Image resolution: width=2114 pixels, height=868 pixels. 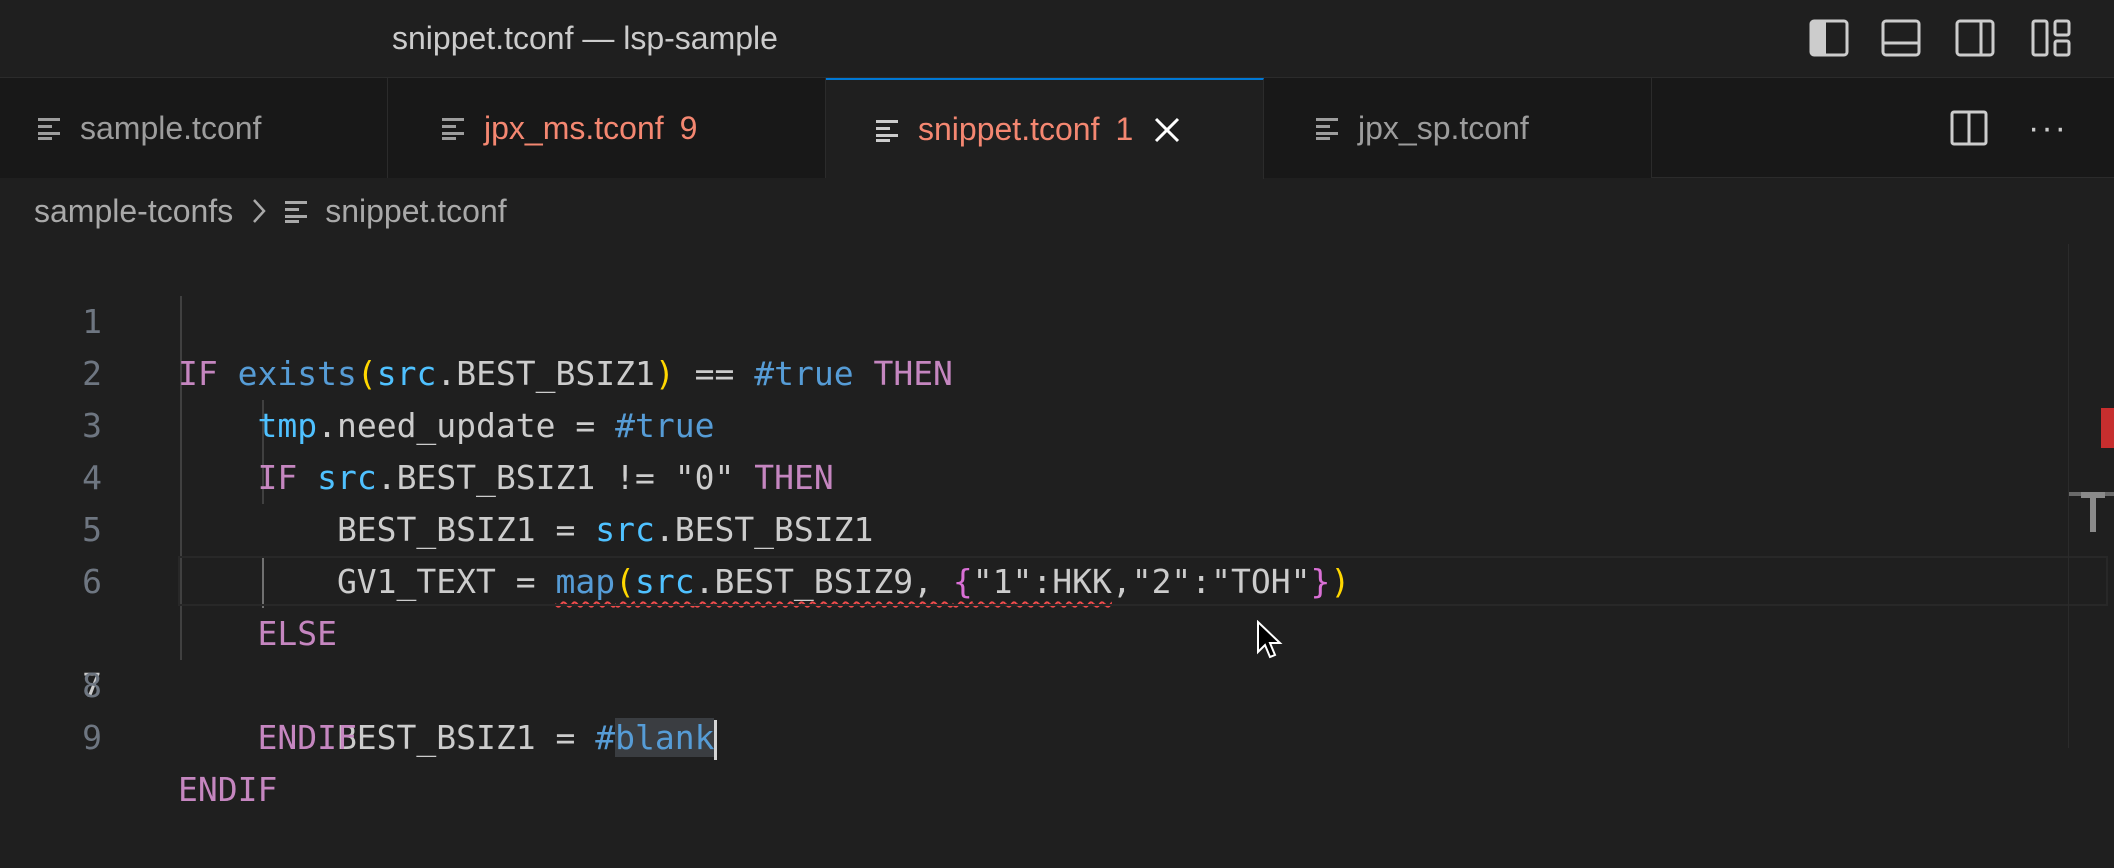 I want to click on tab-snippet-tconf: snippet.tconf 1, so click(x=1045, y=128).